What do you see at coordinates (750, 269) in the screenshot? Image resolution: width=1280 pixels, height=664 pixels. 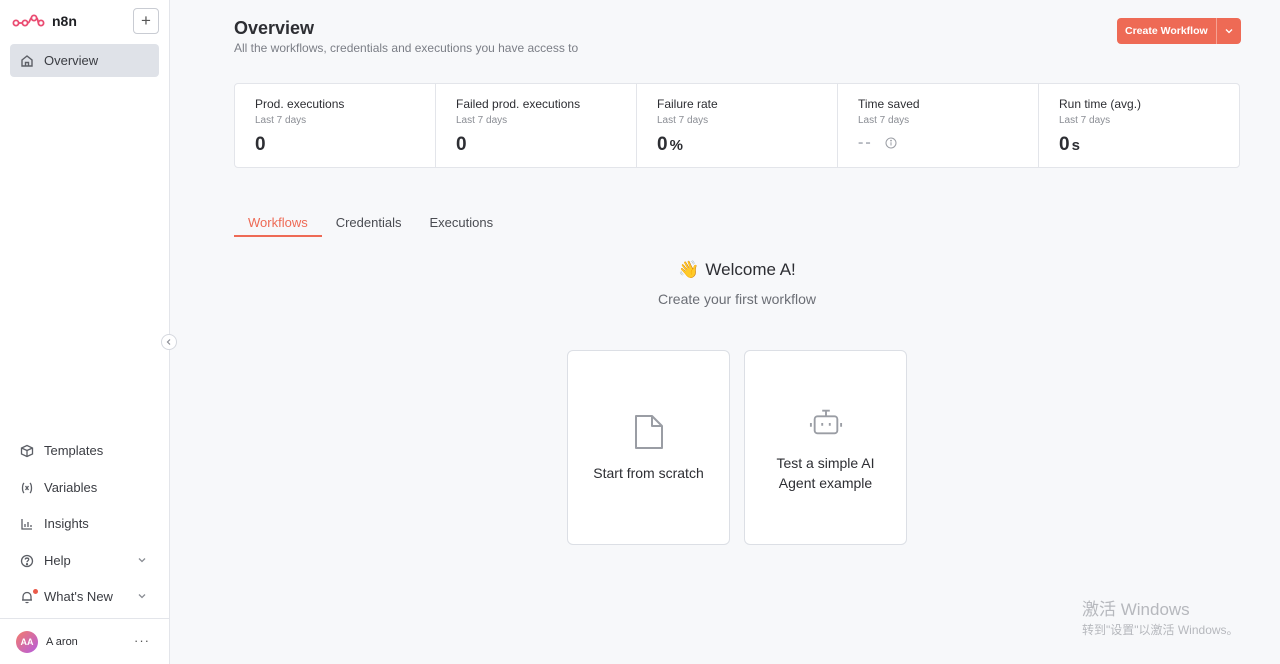 I see `welcome-title: Welcome A!` at bounding box center [750, 269].